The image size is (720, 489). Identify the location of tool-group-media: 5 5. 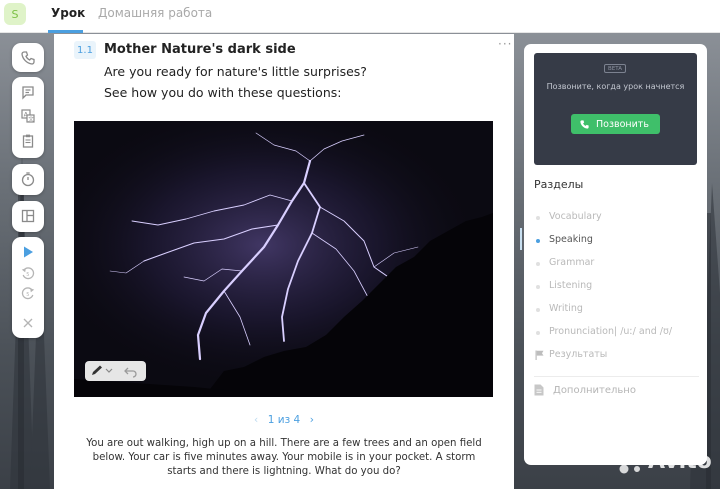
(28, 287).